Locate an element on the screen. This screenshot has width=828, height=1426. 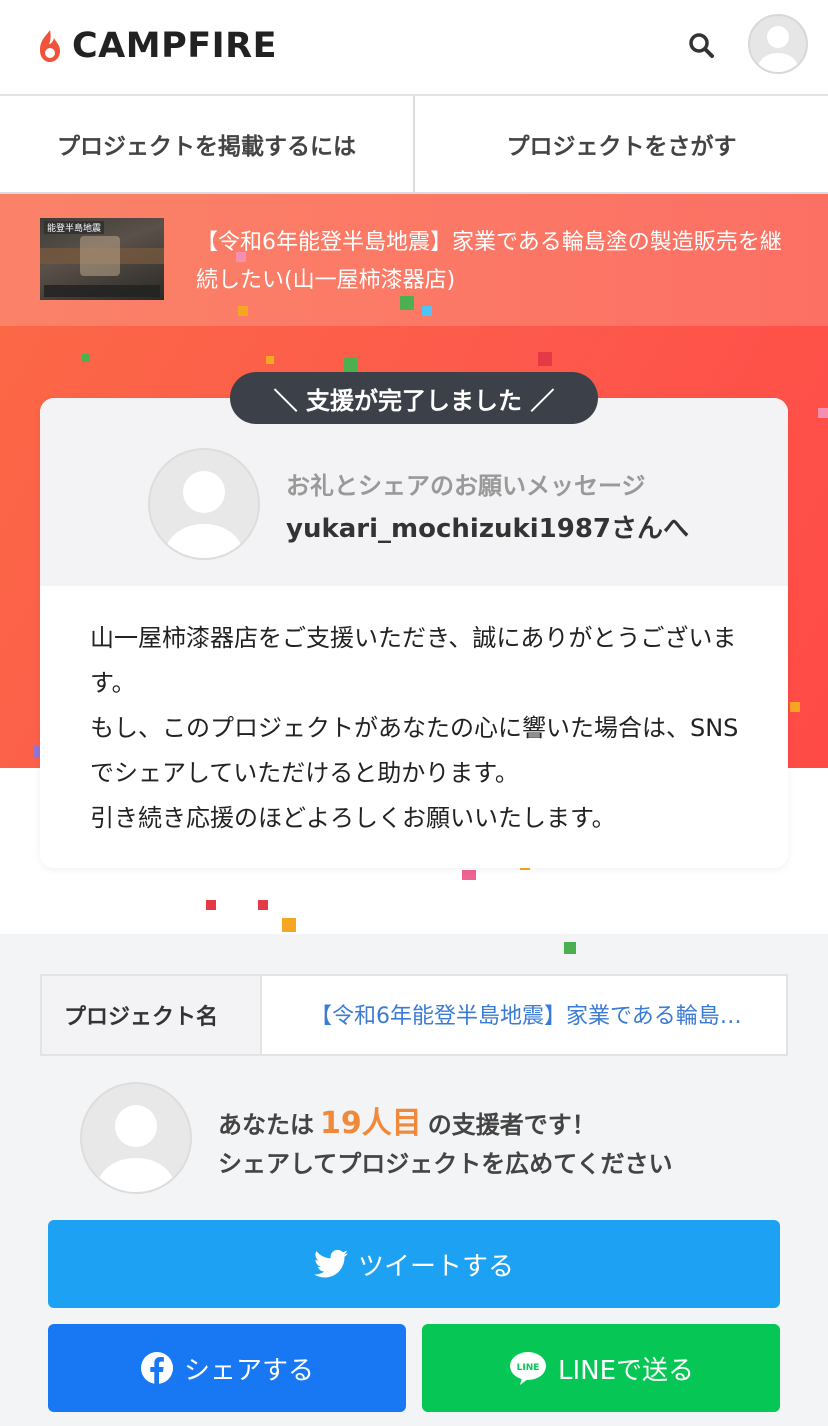
line-label: LINEで送る is located at coordinates (626, 1370).